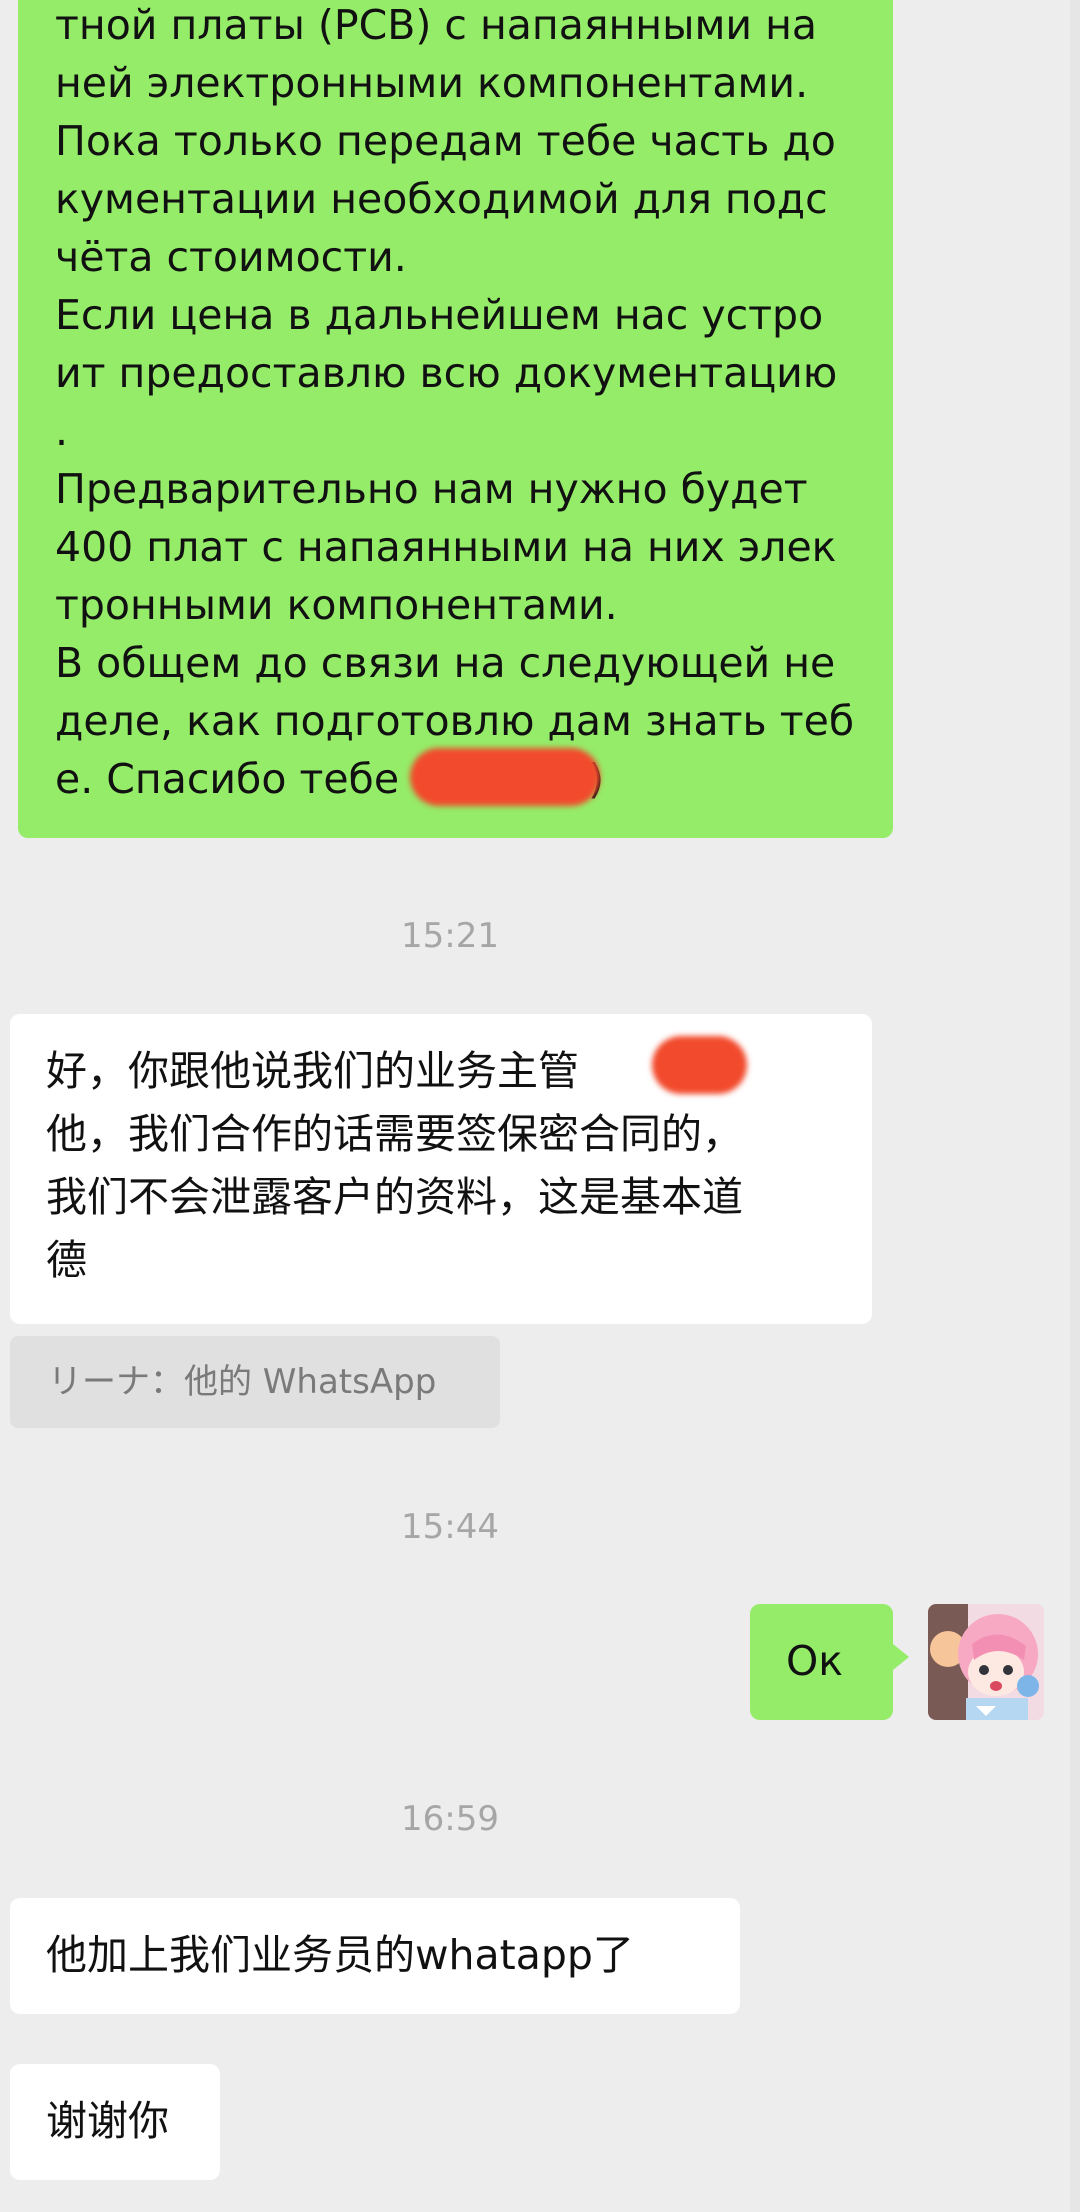 Image resolution: width=1080 pixels, height=2212 pixels. I want to click on message-text-line: 德, so click(66, 1260).